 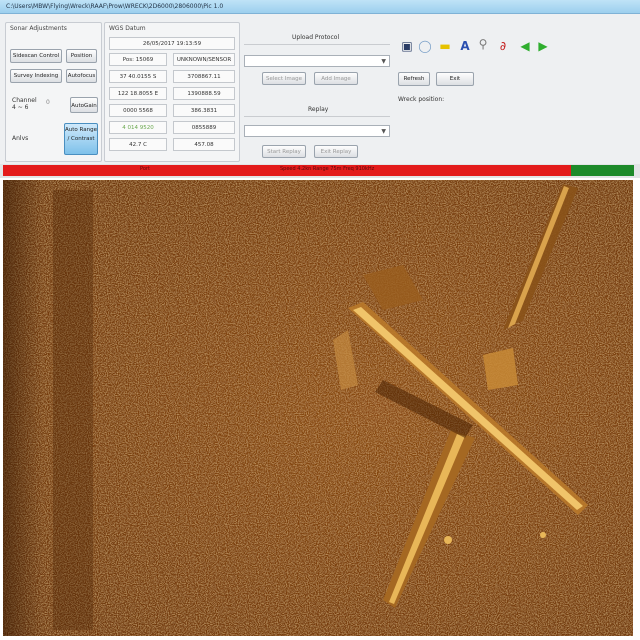 I want to click on replay-select: ▼, so click(x=317, y=131).